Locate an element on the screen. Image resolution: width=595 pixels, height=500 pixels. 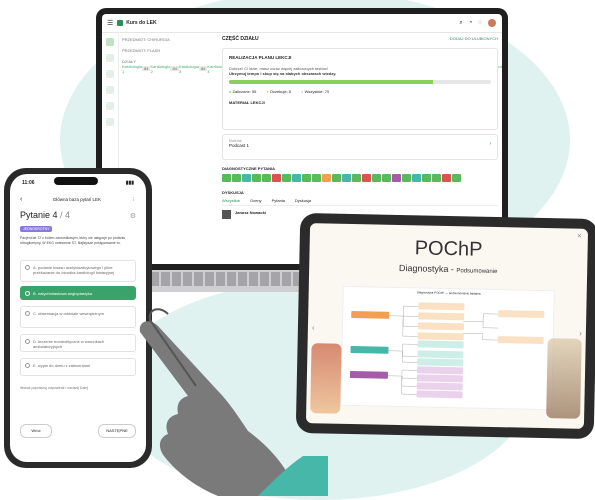
tree-item: Kardiologia 1 84 is located at coordinates (136, 68).